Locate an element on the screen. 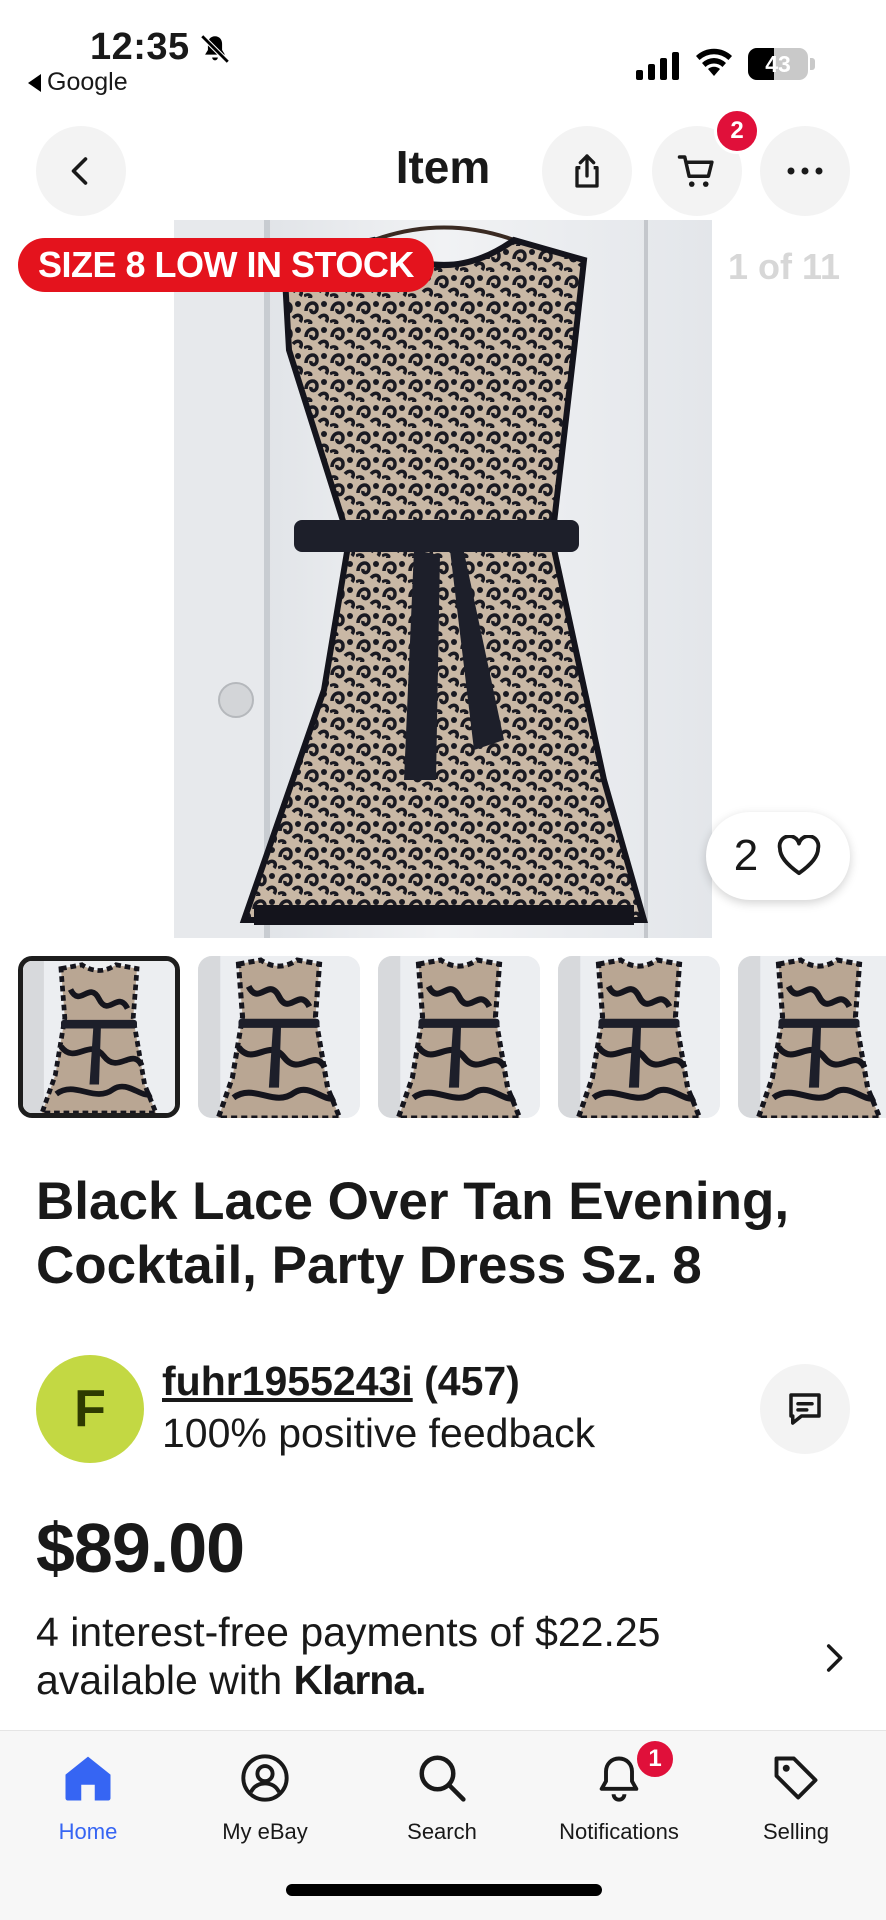 The image size is (886, 1920). cart-icon is located at coordinates (695, 171).